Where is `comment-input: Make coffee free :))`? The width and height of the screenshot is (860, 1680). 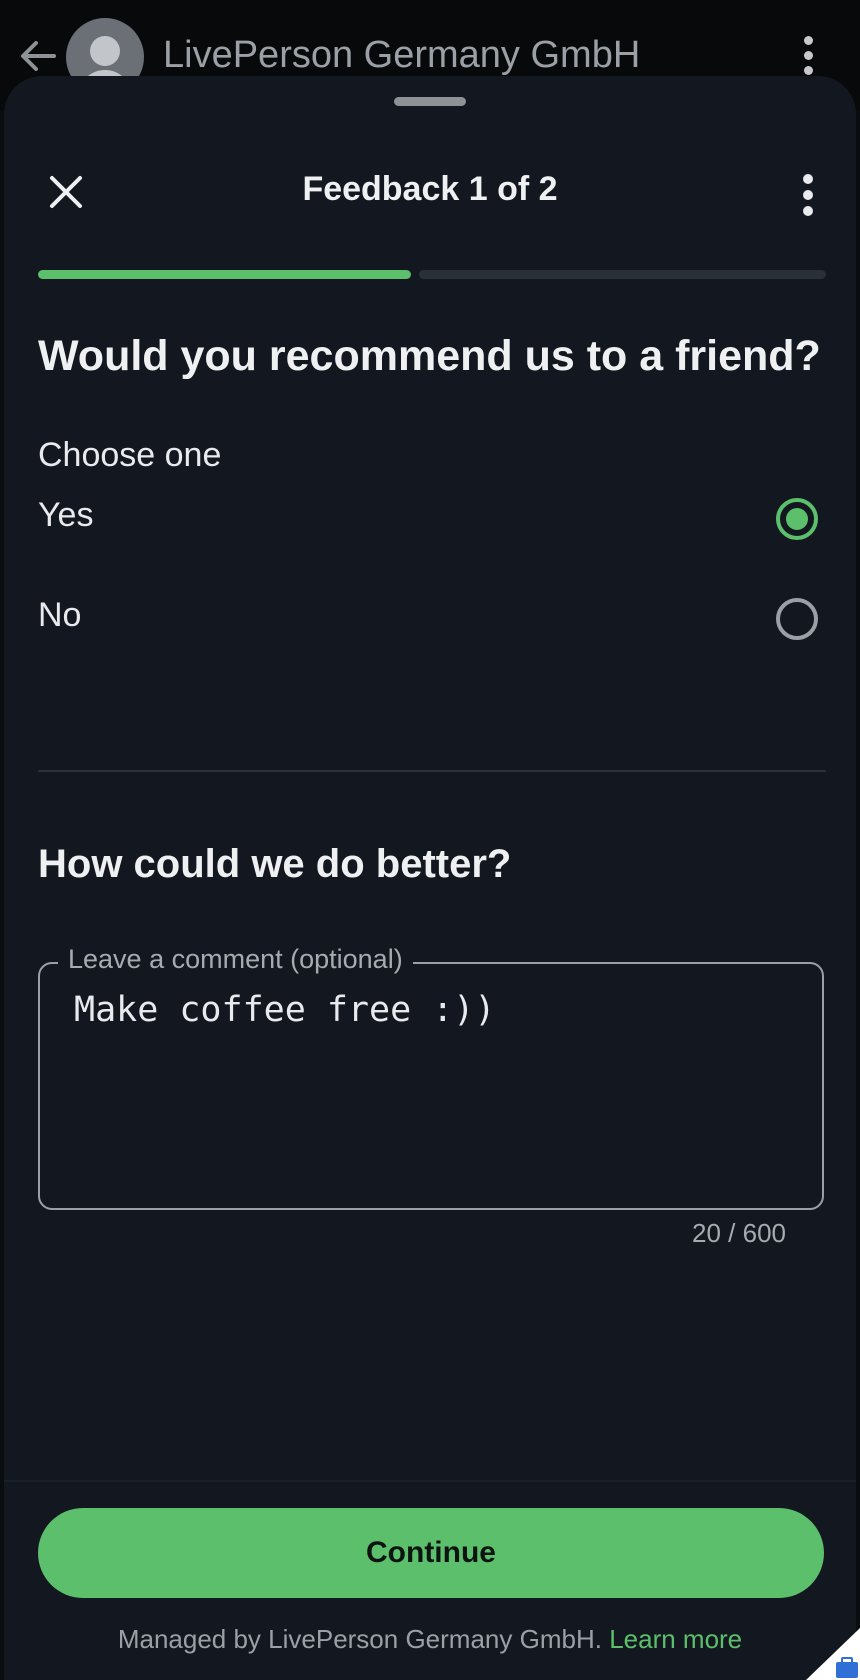
comment-input: Make coffee free :)) is located at coordinates (434, 1085).